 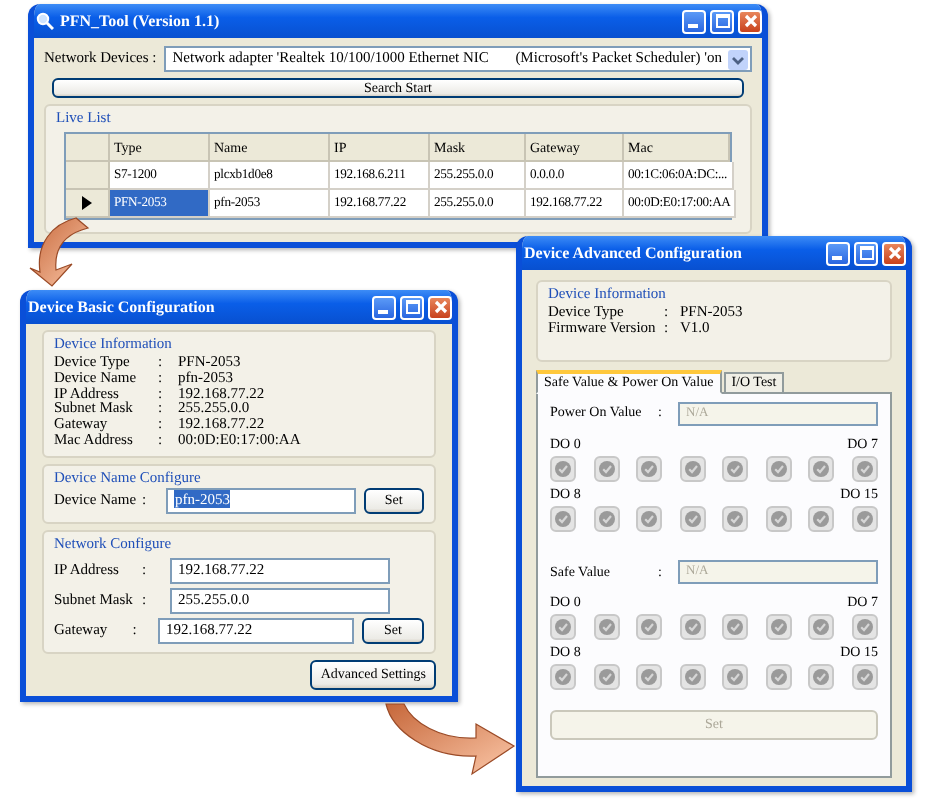 I want to click on magnifier-icon, so click(x=45, y=21).